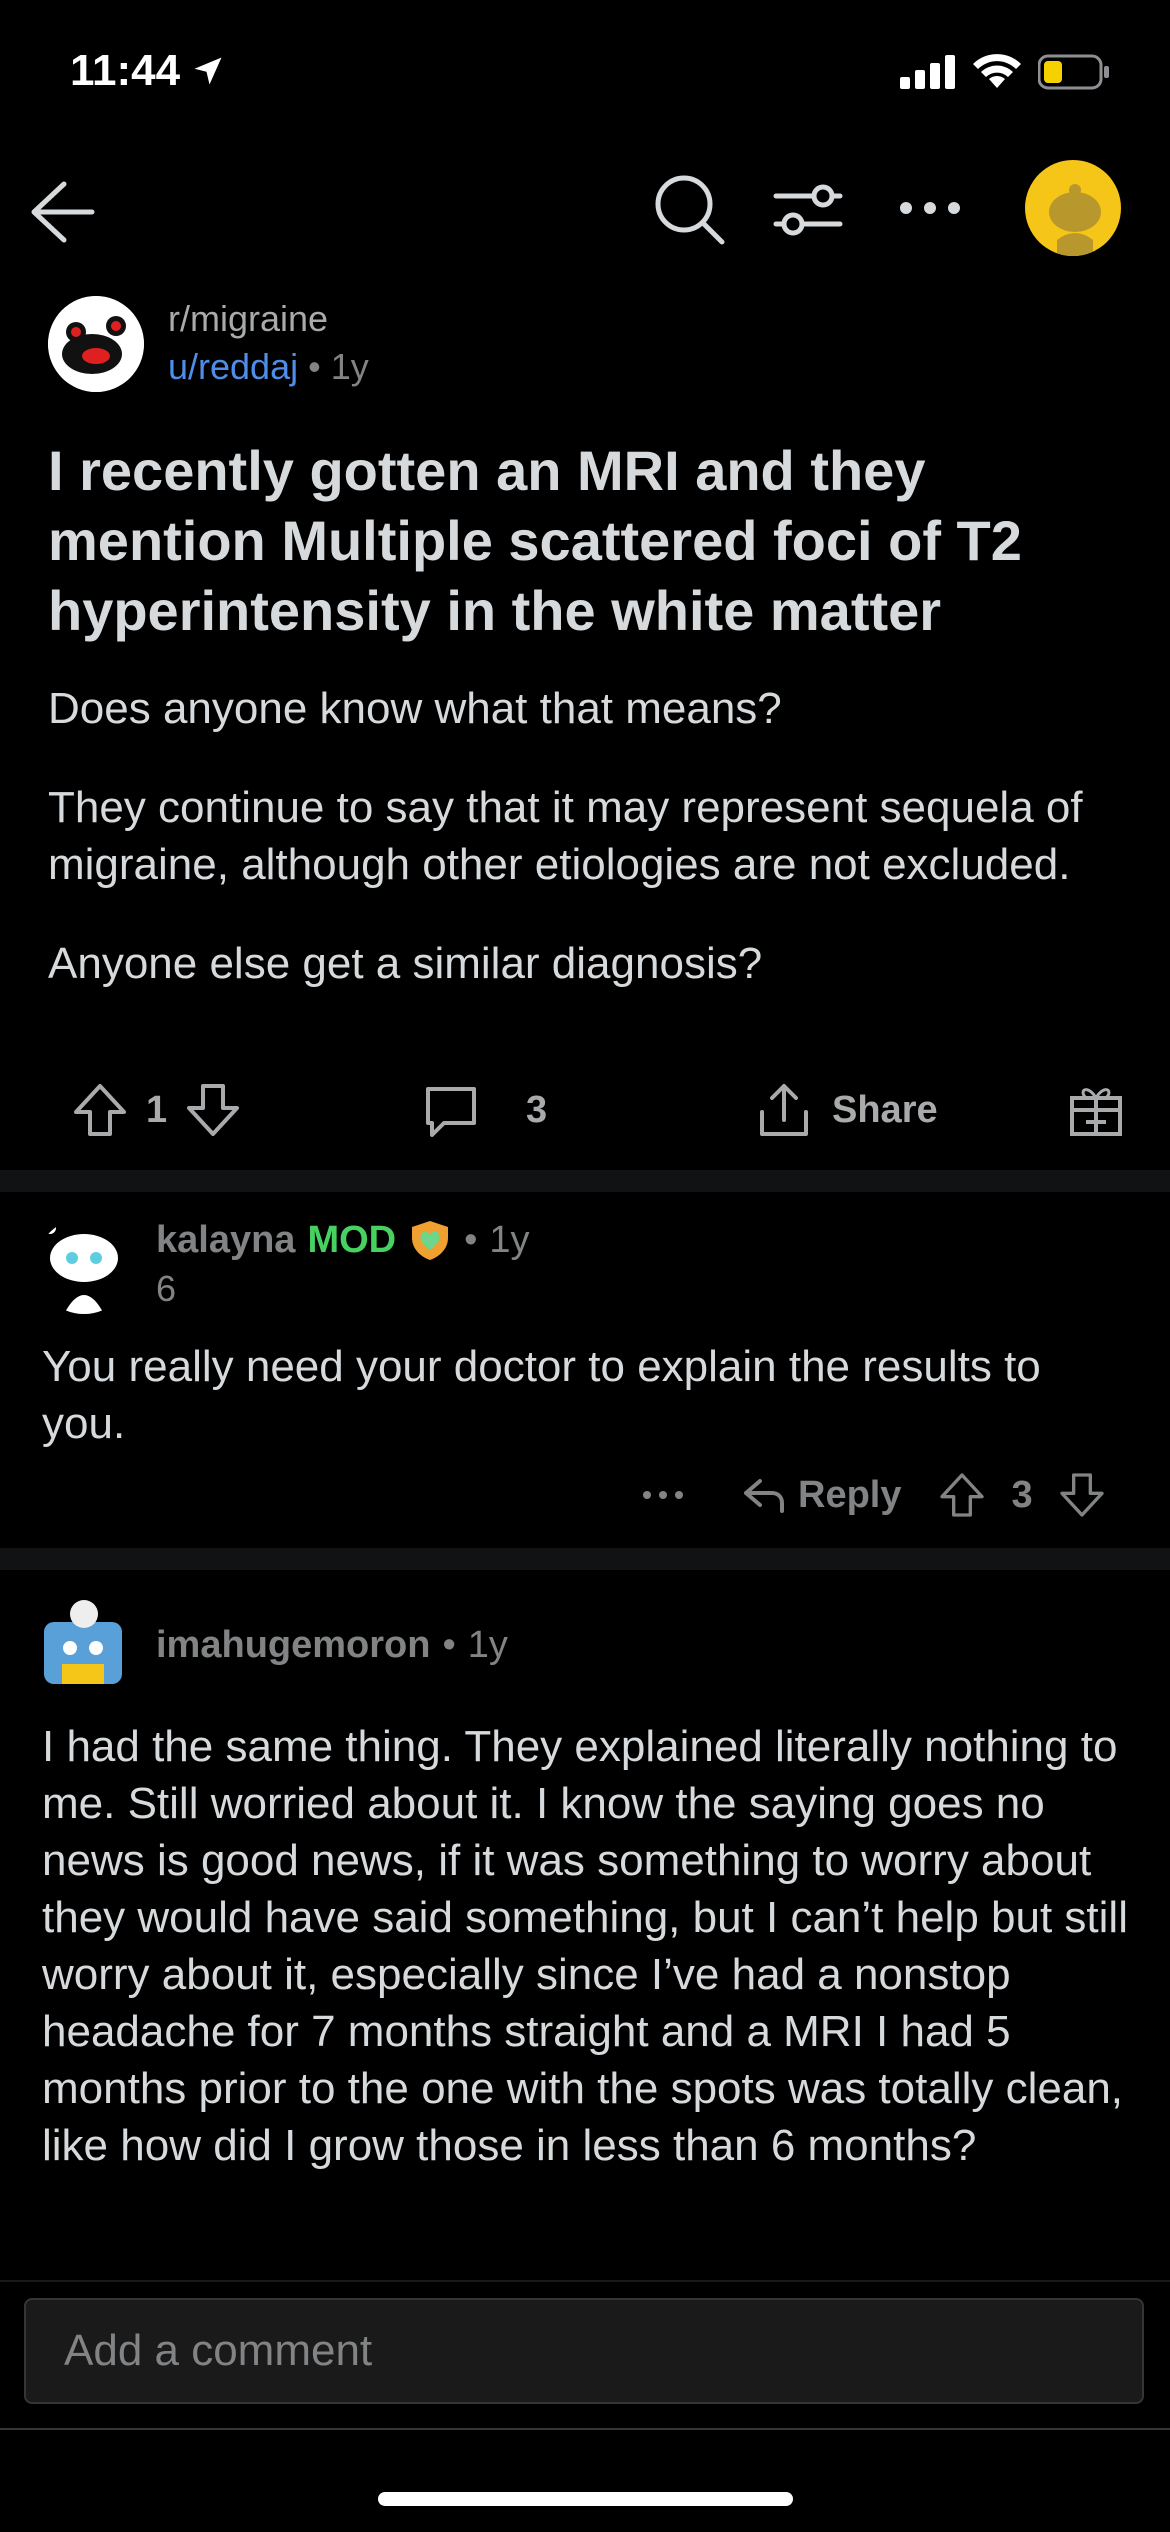 The width and height of the screenshot is (1170, 2532). I want to click on reply-arrow-icon, so click(764, 1495).